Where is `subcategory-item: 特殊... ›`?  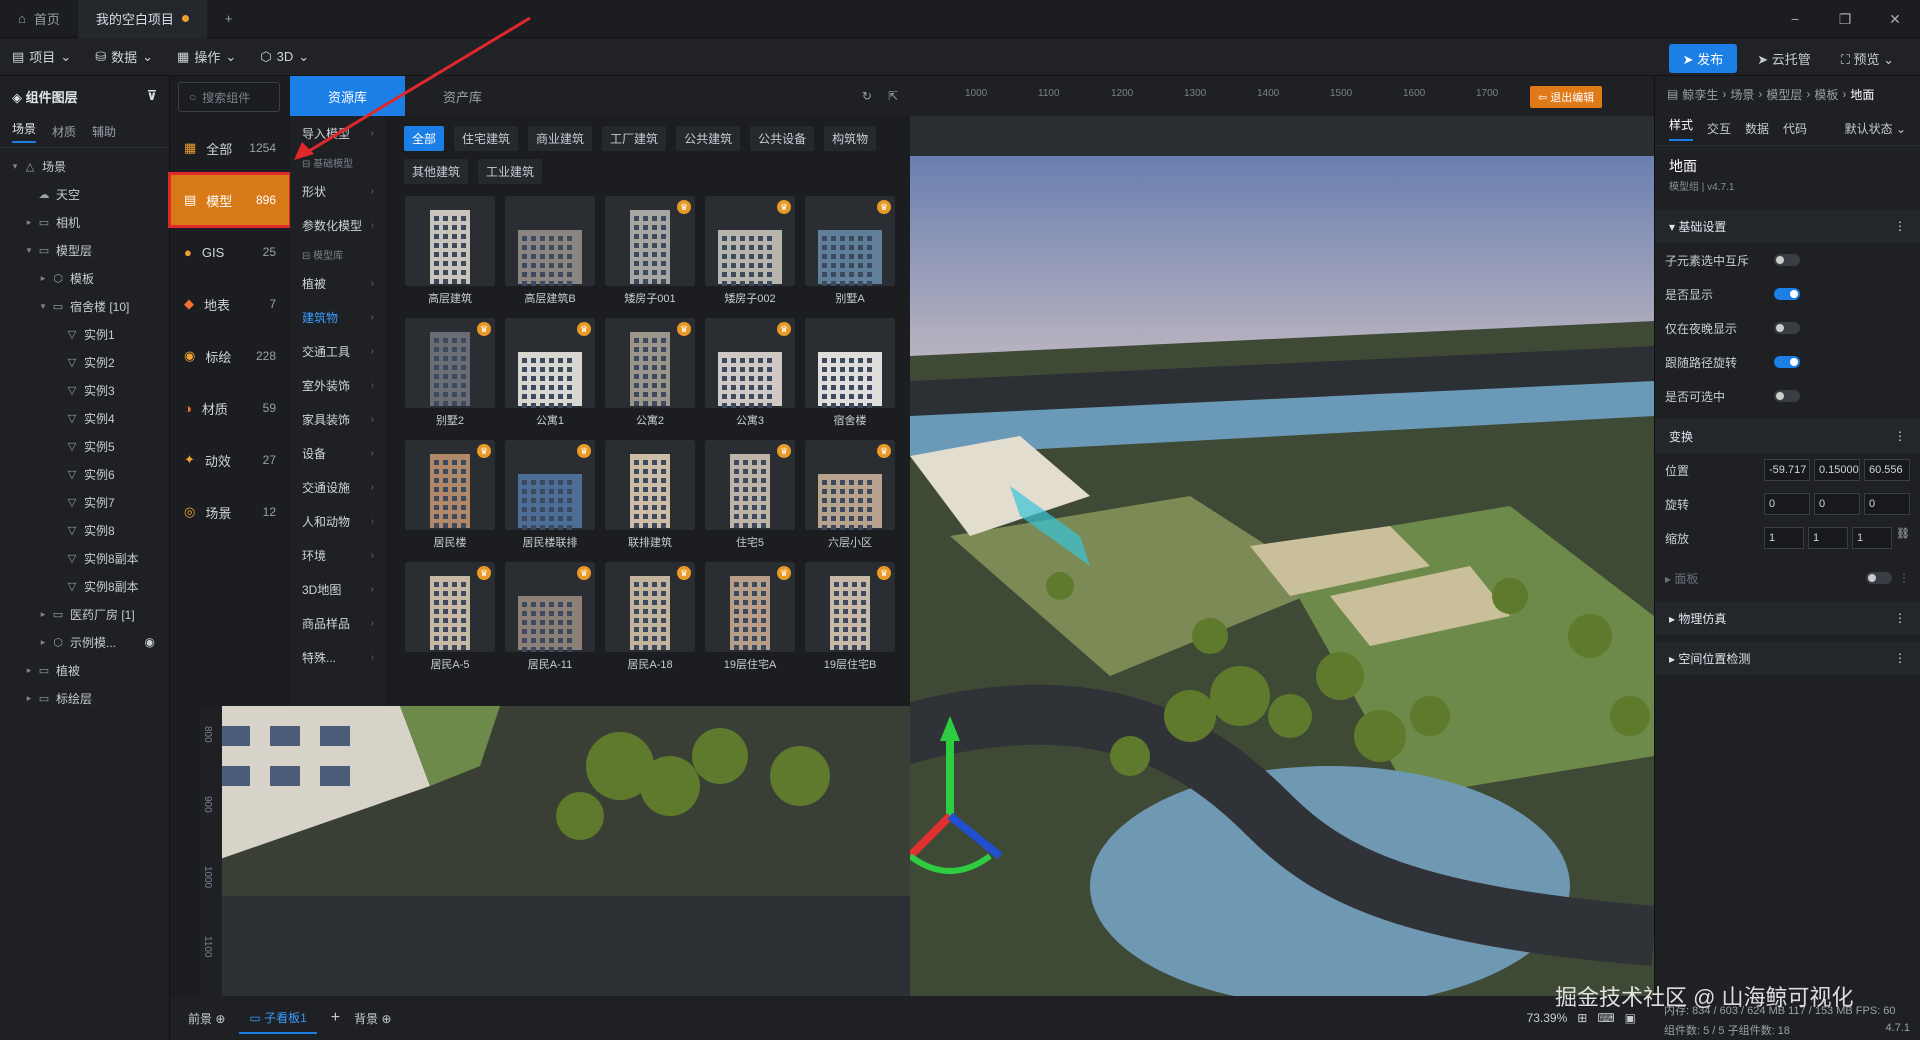
subcategory-item: 特殊... › is located at coordinates (338, 657).